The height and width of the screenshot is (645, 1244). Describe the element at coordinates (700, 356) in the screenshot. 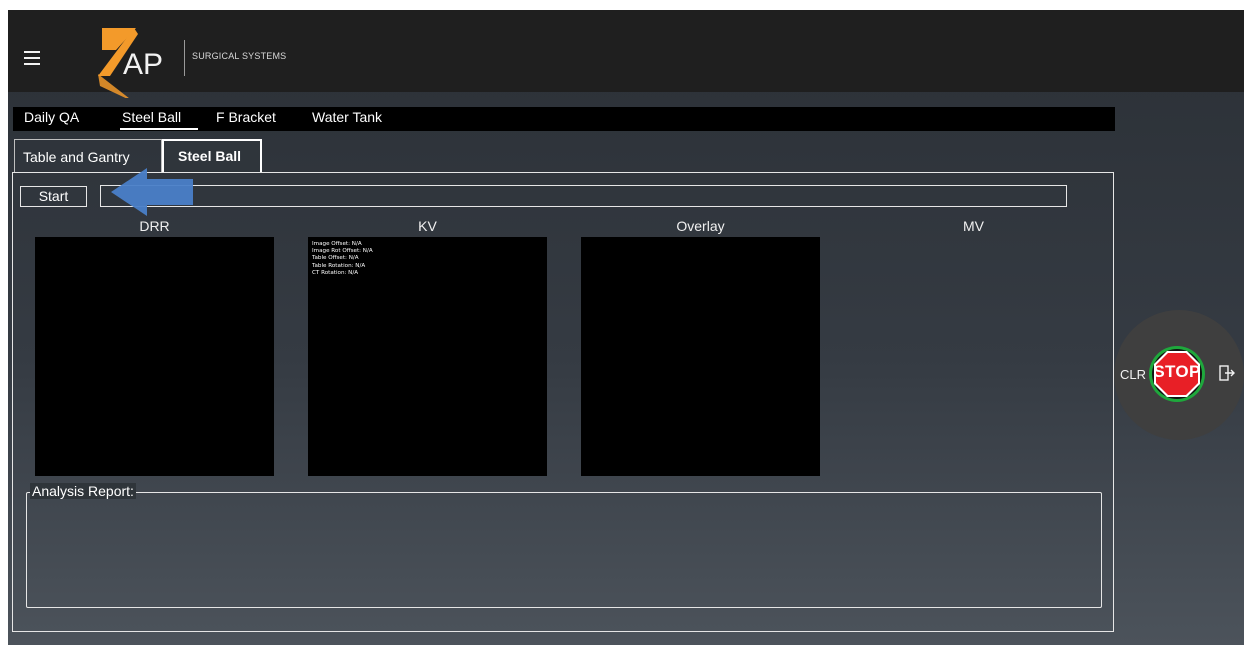

I see `overlay-image` at that location.